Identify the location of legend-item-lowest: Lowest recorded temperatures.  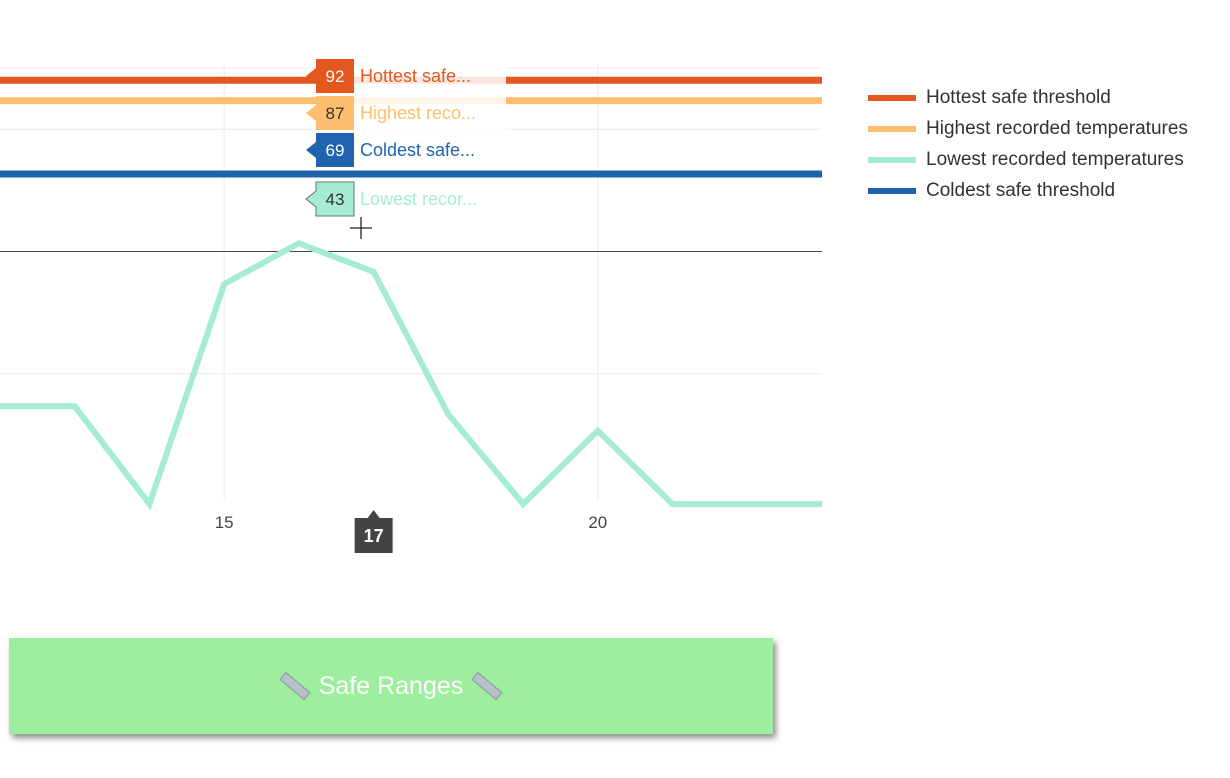
(1028, 159).